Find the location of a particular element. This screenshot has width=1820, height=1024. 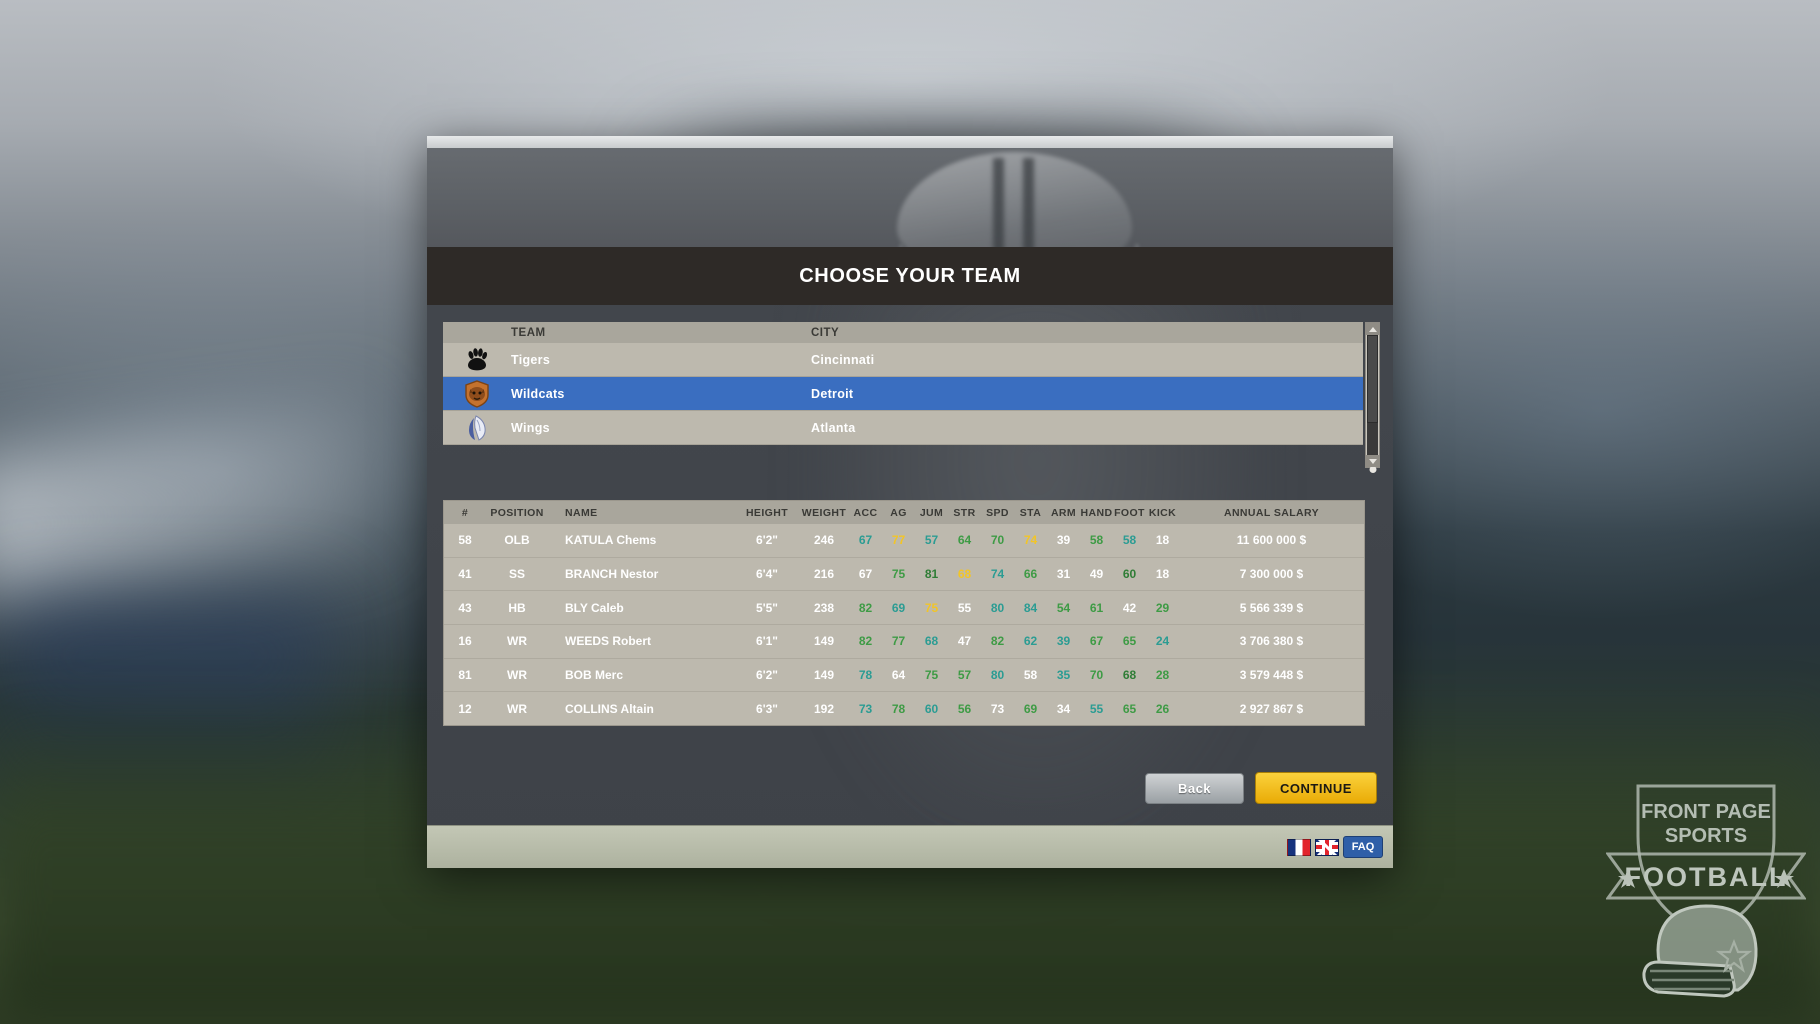

player-stat: 81 is located at coordinates (931, 574).